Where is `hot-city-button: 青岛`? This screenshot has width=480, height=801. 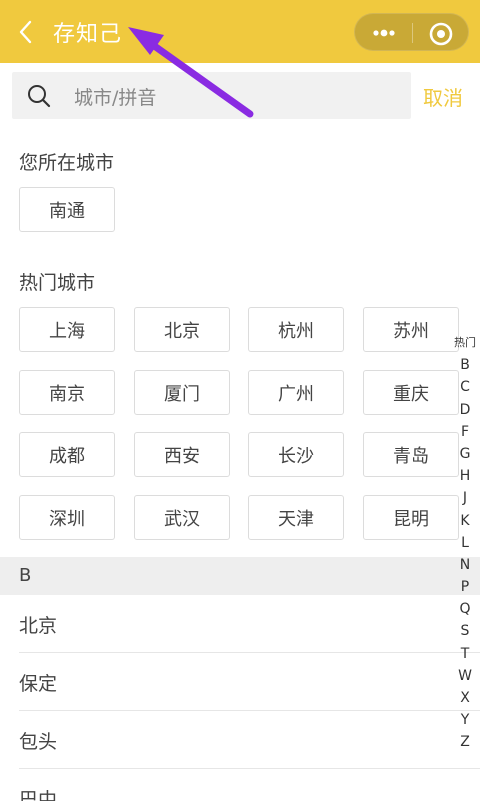 hot-city-button: 青岛 is located at coordinates (411, 454).